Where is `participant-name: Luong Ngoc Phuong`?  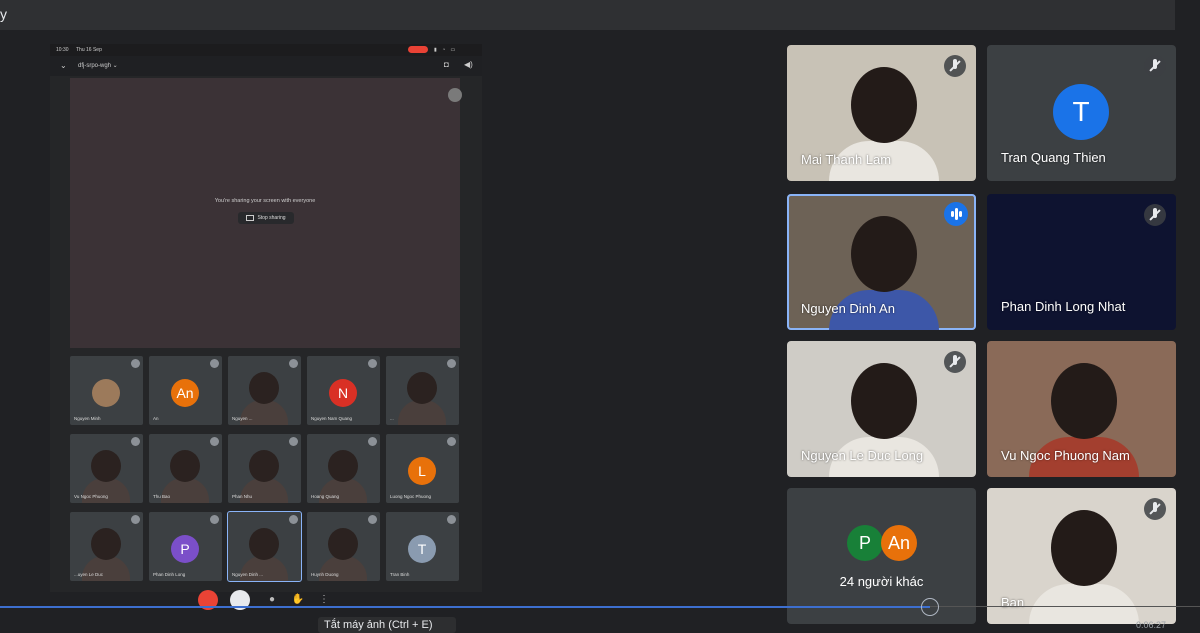 participant-name: Luong Ngoc Phuong is located at coordinates (411, 496).